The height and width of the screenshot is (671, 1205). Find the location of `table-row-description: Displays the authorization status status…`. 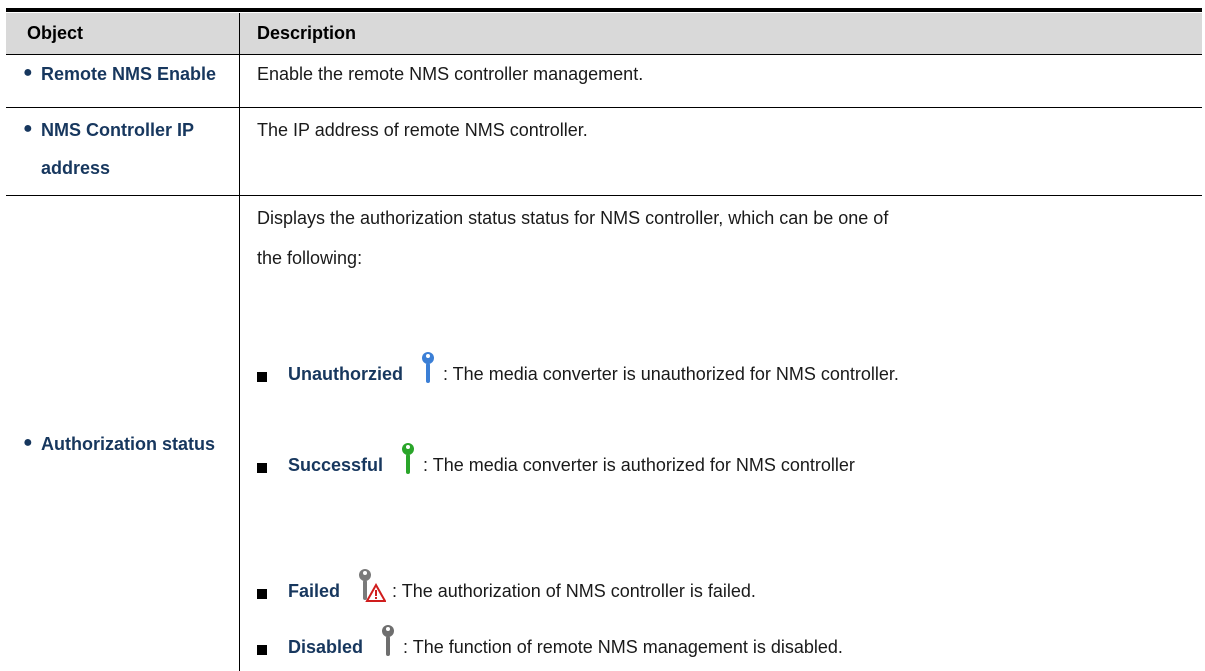

table-row-description: Displays the authorization status status… is located at coordinates (573, 218).